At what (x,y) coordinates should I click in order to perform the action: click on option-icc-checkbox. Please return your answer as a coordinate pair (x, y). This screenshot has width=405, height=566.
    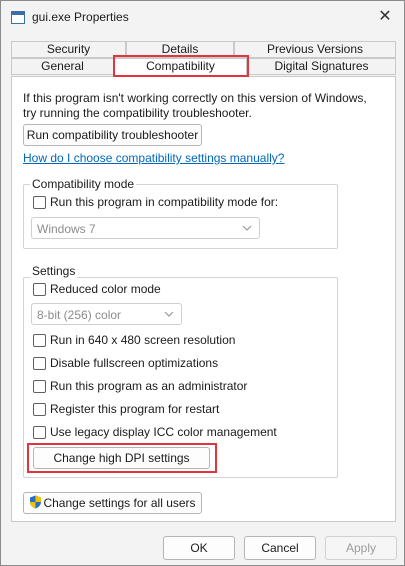
    Looking at the image, I should click on (39, 432).